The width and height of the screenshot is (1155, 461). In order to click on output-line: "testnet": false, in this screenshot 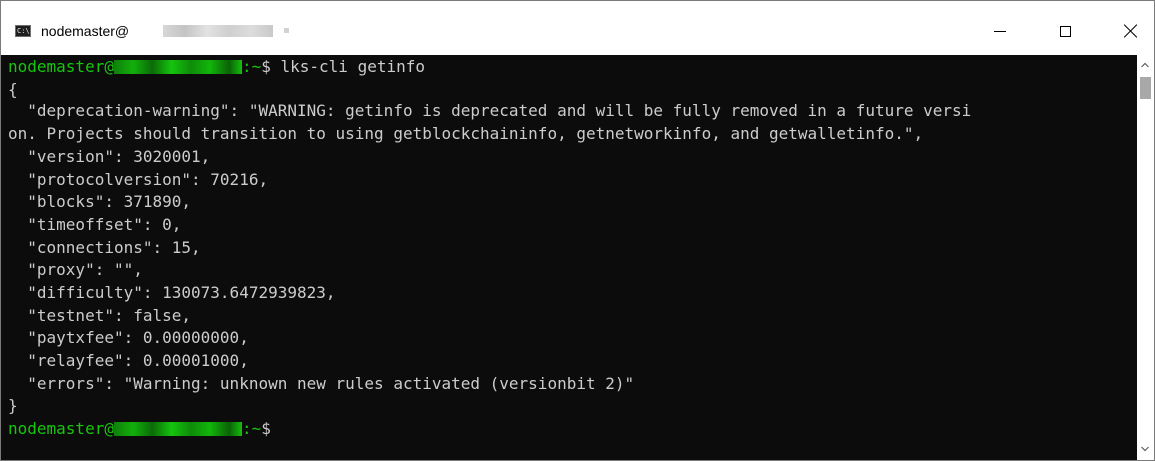, I will do `click(100, 315)`.